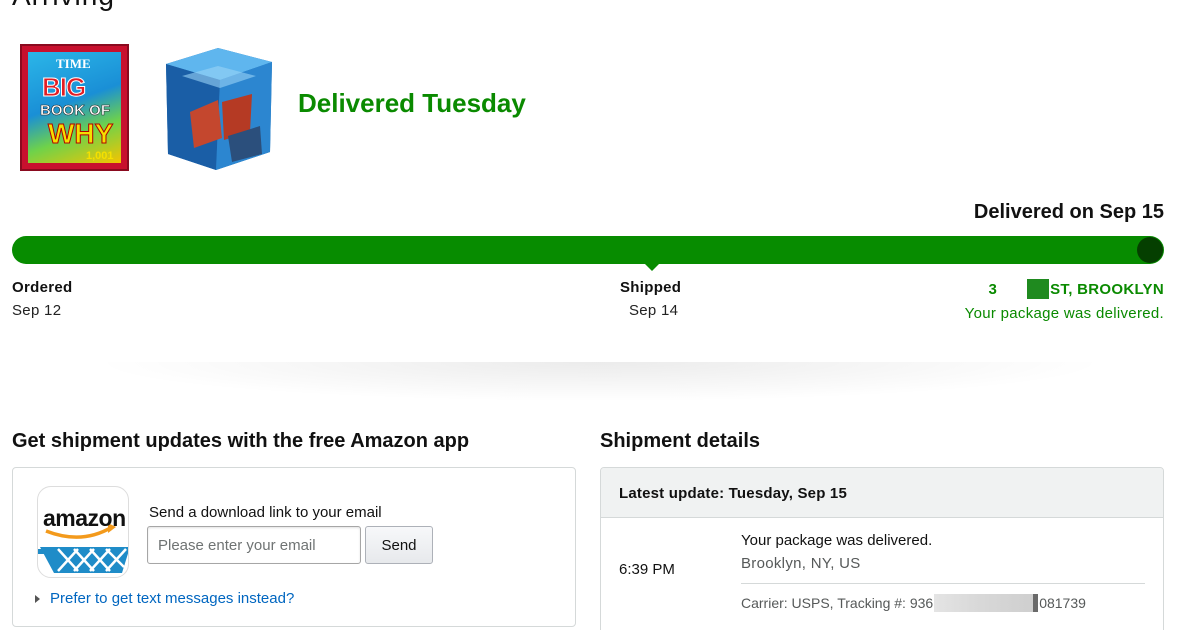 Image resolution: width=1200 pixels, height=630 pixels. What do you see at coordinates (1068, 212) in the screenshot?
I see `delivered-on-date: Delivered on Sep 15` at bounding box center [1068, 212].